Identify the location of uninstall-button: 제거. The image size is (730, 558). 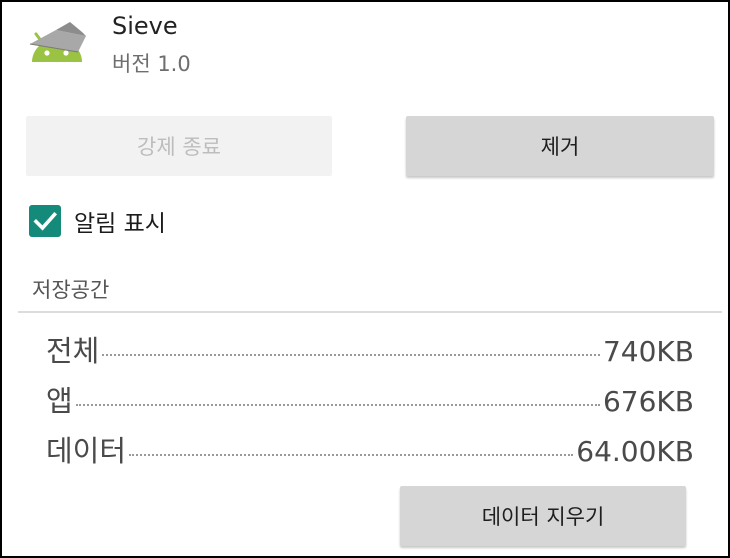
(560, 146).